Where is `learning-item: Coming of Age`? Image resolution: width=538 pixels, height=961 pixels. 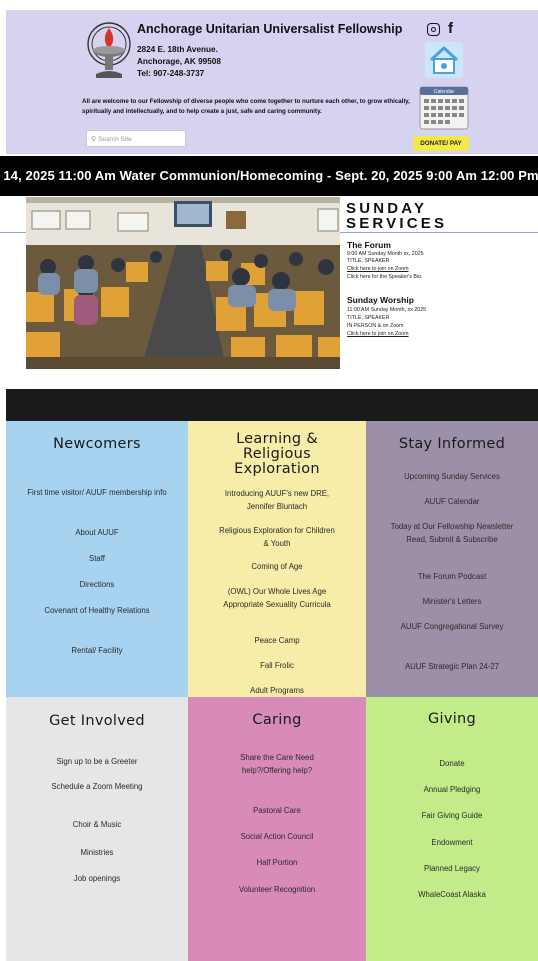 learning-item: Coming of Age is located at coordinates (277, 567).